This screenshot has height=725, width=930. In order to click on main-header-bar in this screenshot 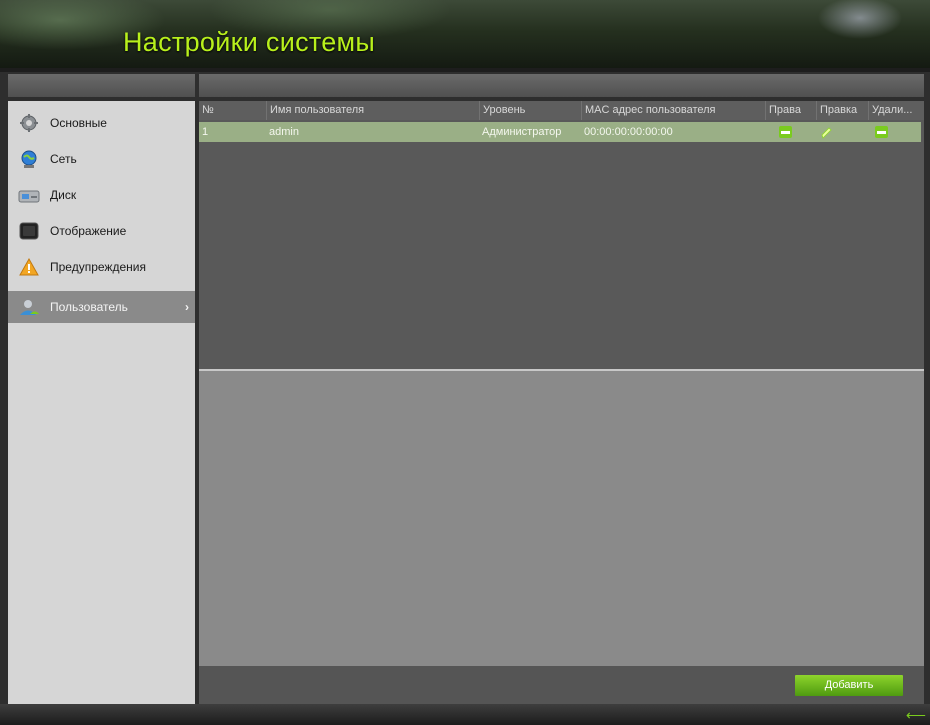, I will do `click(561, 85)`.